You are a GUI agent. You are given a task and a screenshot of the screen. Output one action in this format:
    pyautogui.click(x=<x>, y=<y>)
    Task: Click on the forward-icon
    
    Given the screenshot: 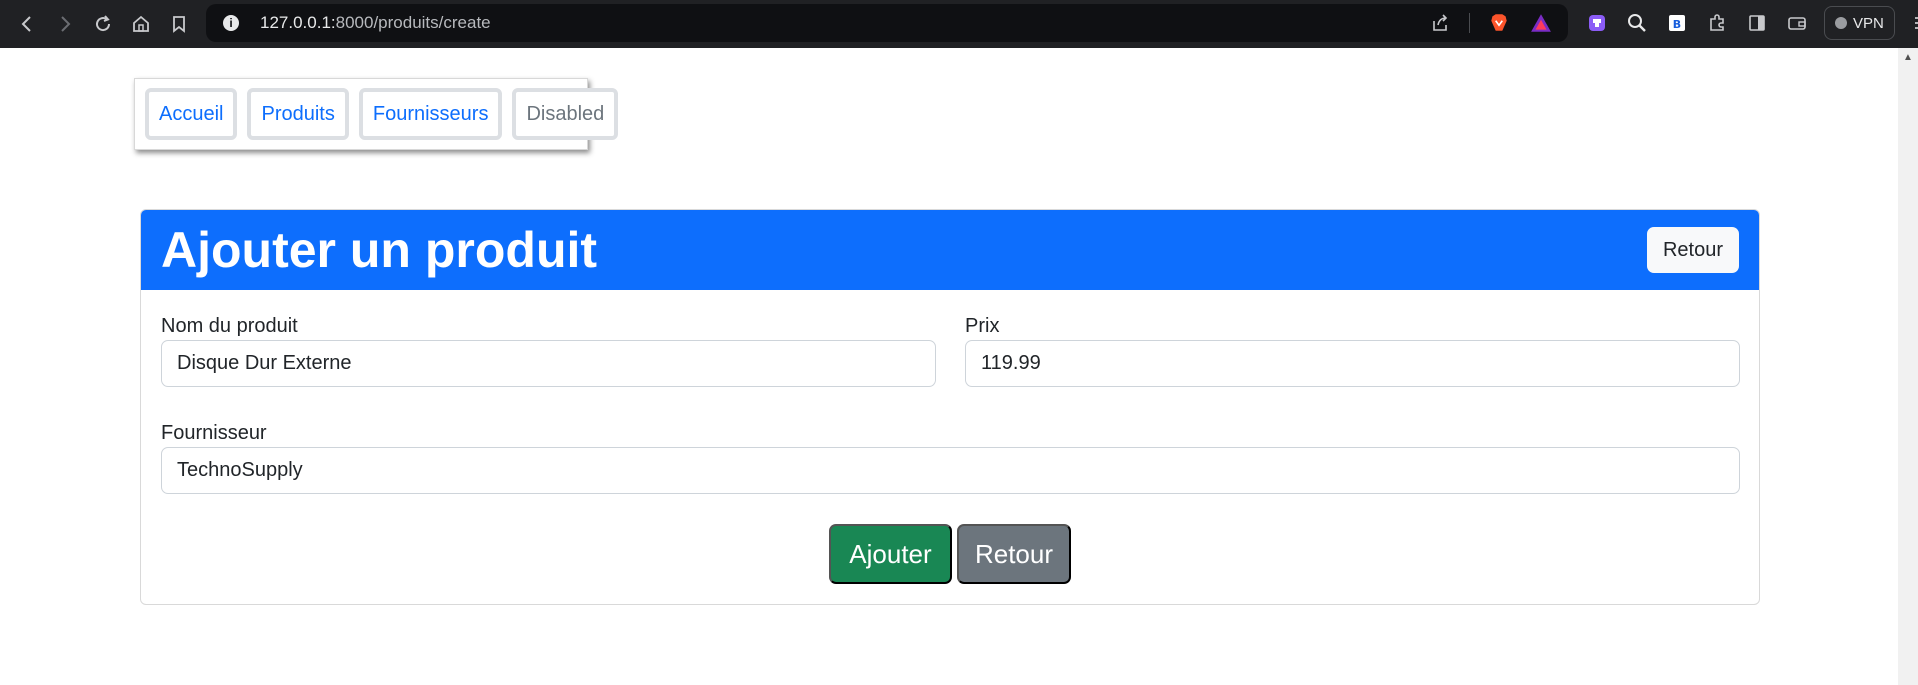 What is the action you would take?
    pyautogui.click(x=65, y=24)
    